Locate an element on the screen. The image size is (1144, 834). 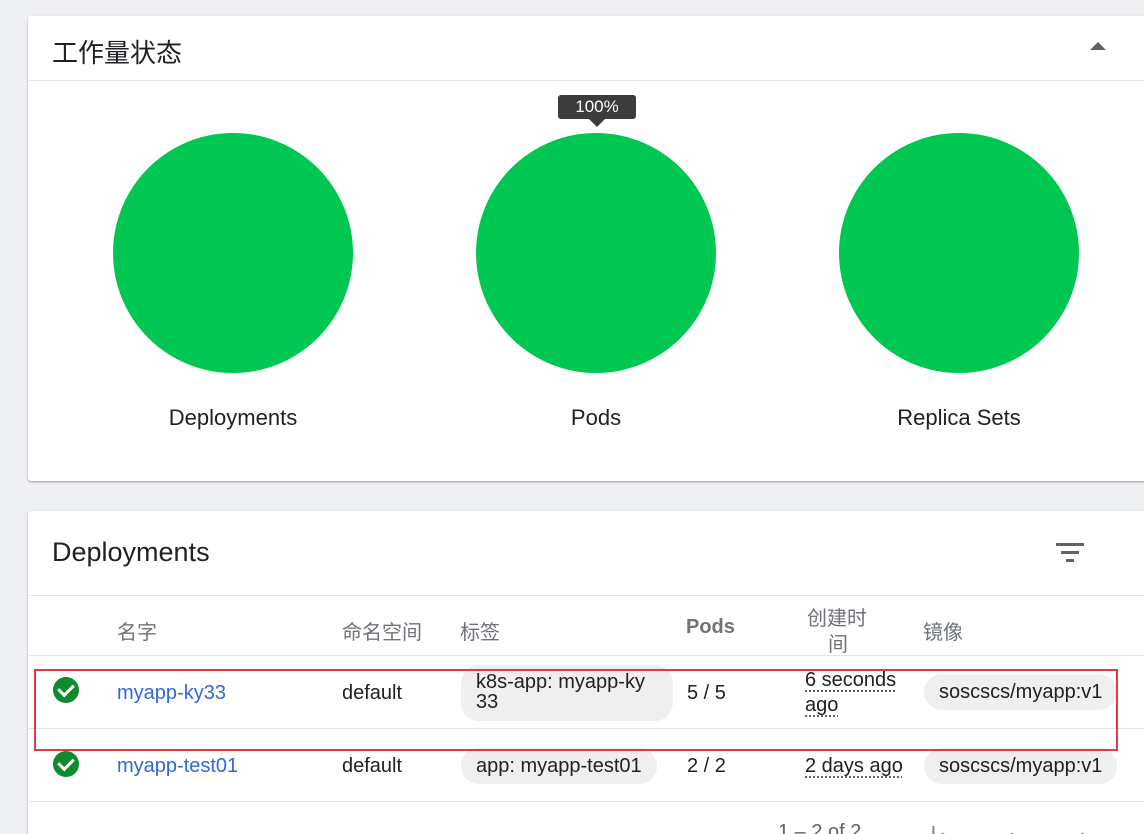
filter-icon is located at coordinates (1071, 553).